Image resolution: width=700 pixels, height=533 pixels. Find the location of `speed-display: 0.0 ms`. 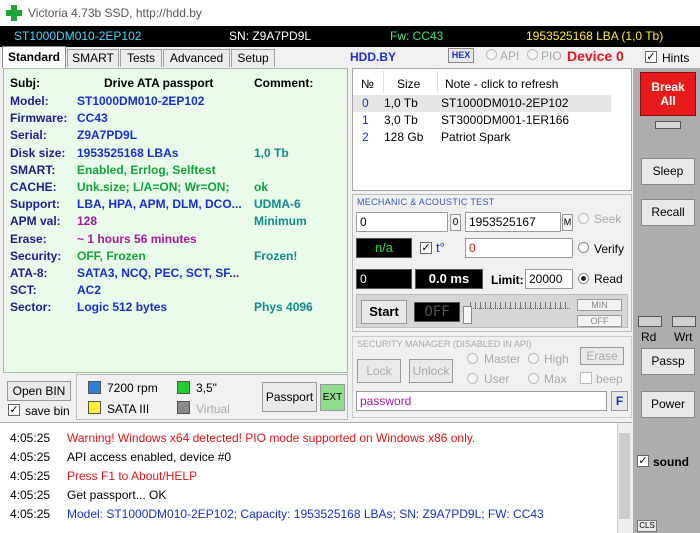

speed-display: 0.0 ms is located at coordinates (449, 279).